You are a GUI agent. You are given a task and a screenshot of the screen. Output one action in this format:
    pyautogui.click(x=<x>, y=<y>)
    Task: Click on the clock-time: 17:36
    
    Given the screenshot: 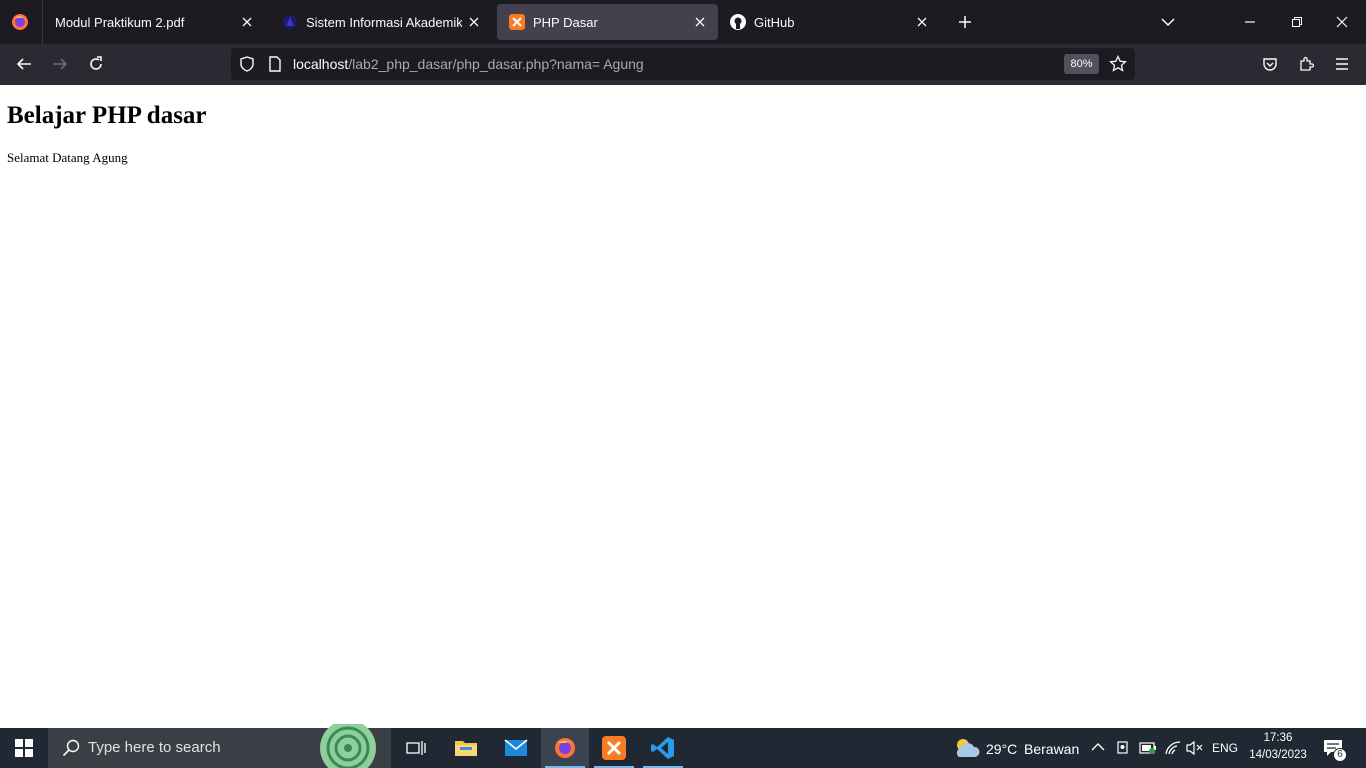 What is the action you would take?
    pyautogui.click(x=1278, y=738)
    